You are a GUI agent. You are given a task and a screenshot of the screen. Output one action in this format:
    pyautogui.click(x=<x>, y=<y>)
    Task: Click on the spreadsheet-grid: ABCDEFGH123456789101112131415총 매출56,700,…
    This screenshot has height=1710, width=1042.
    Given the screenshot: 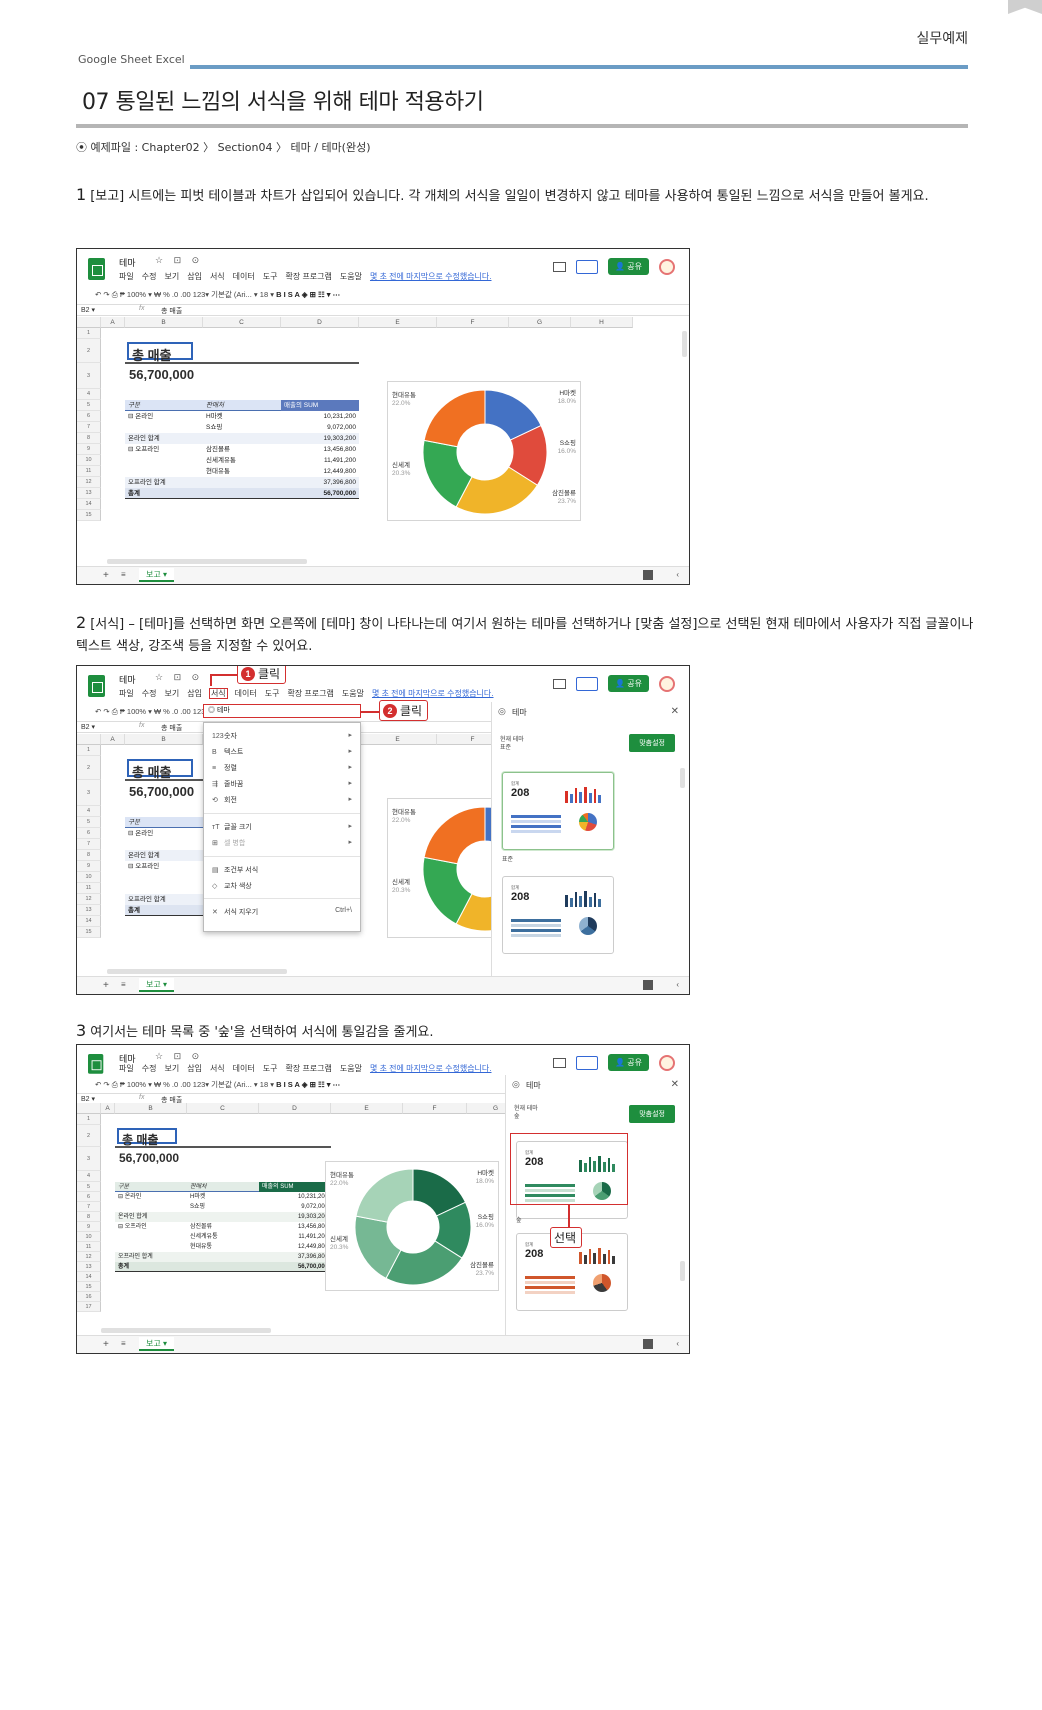 What is the action you would take?
    pyautogui.click(x=383, y=442)
    